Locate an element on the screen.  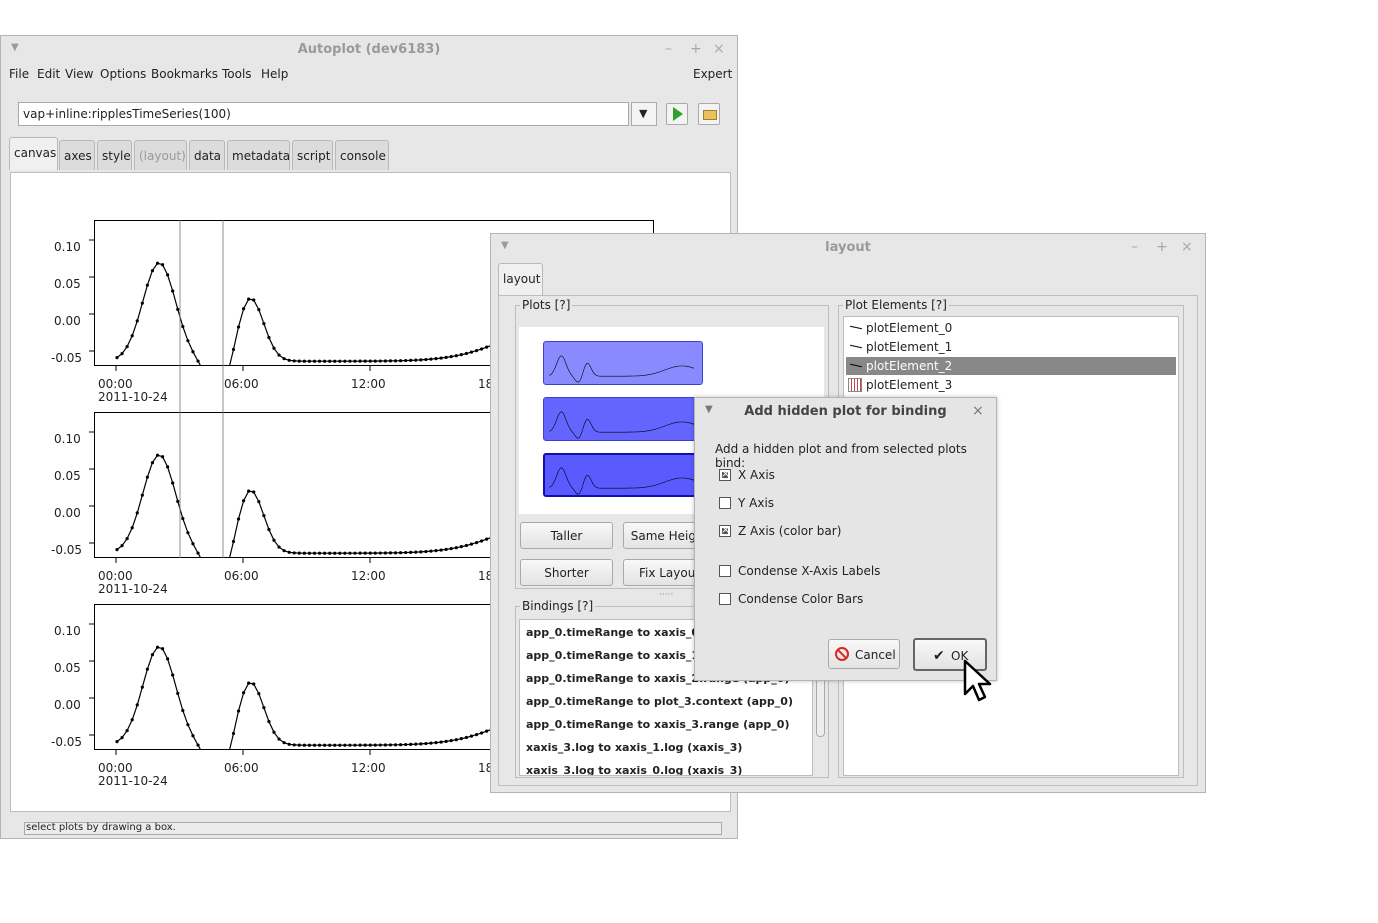
dialog-titlebar: ▼ Add hidden plot for binding × is located at coordinates (845, 412).